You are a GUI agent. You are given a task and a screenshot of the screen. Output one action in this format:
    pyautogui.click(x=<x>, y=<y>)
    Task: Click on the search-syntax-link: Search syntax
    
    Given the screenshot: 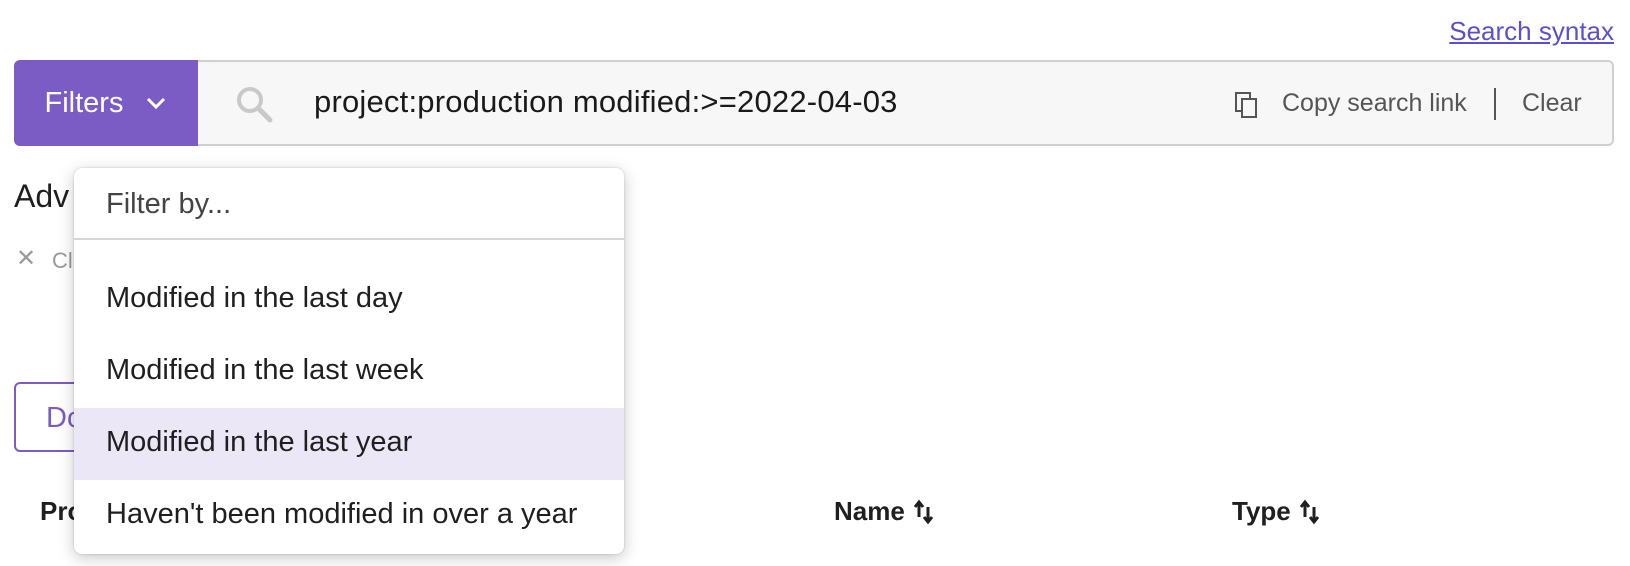 What is the action you would take?
    pyautogui.click(x=1531, y=31)
    